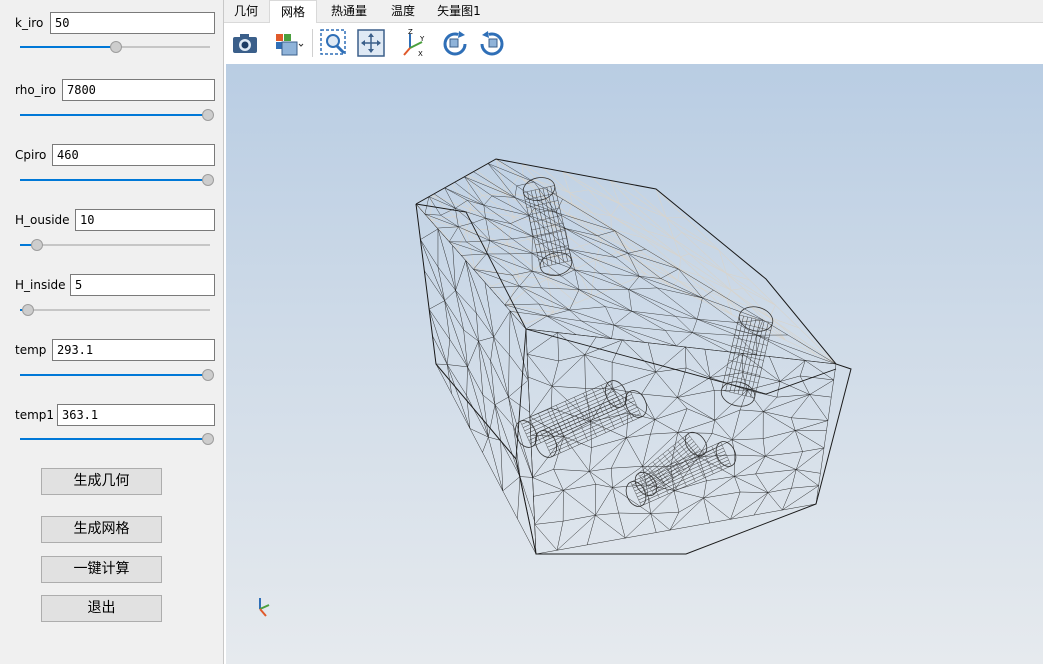  I want to click on tab-vector-plot: 矢量图1, so click(459, 11).